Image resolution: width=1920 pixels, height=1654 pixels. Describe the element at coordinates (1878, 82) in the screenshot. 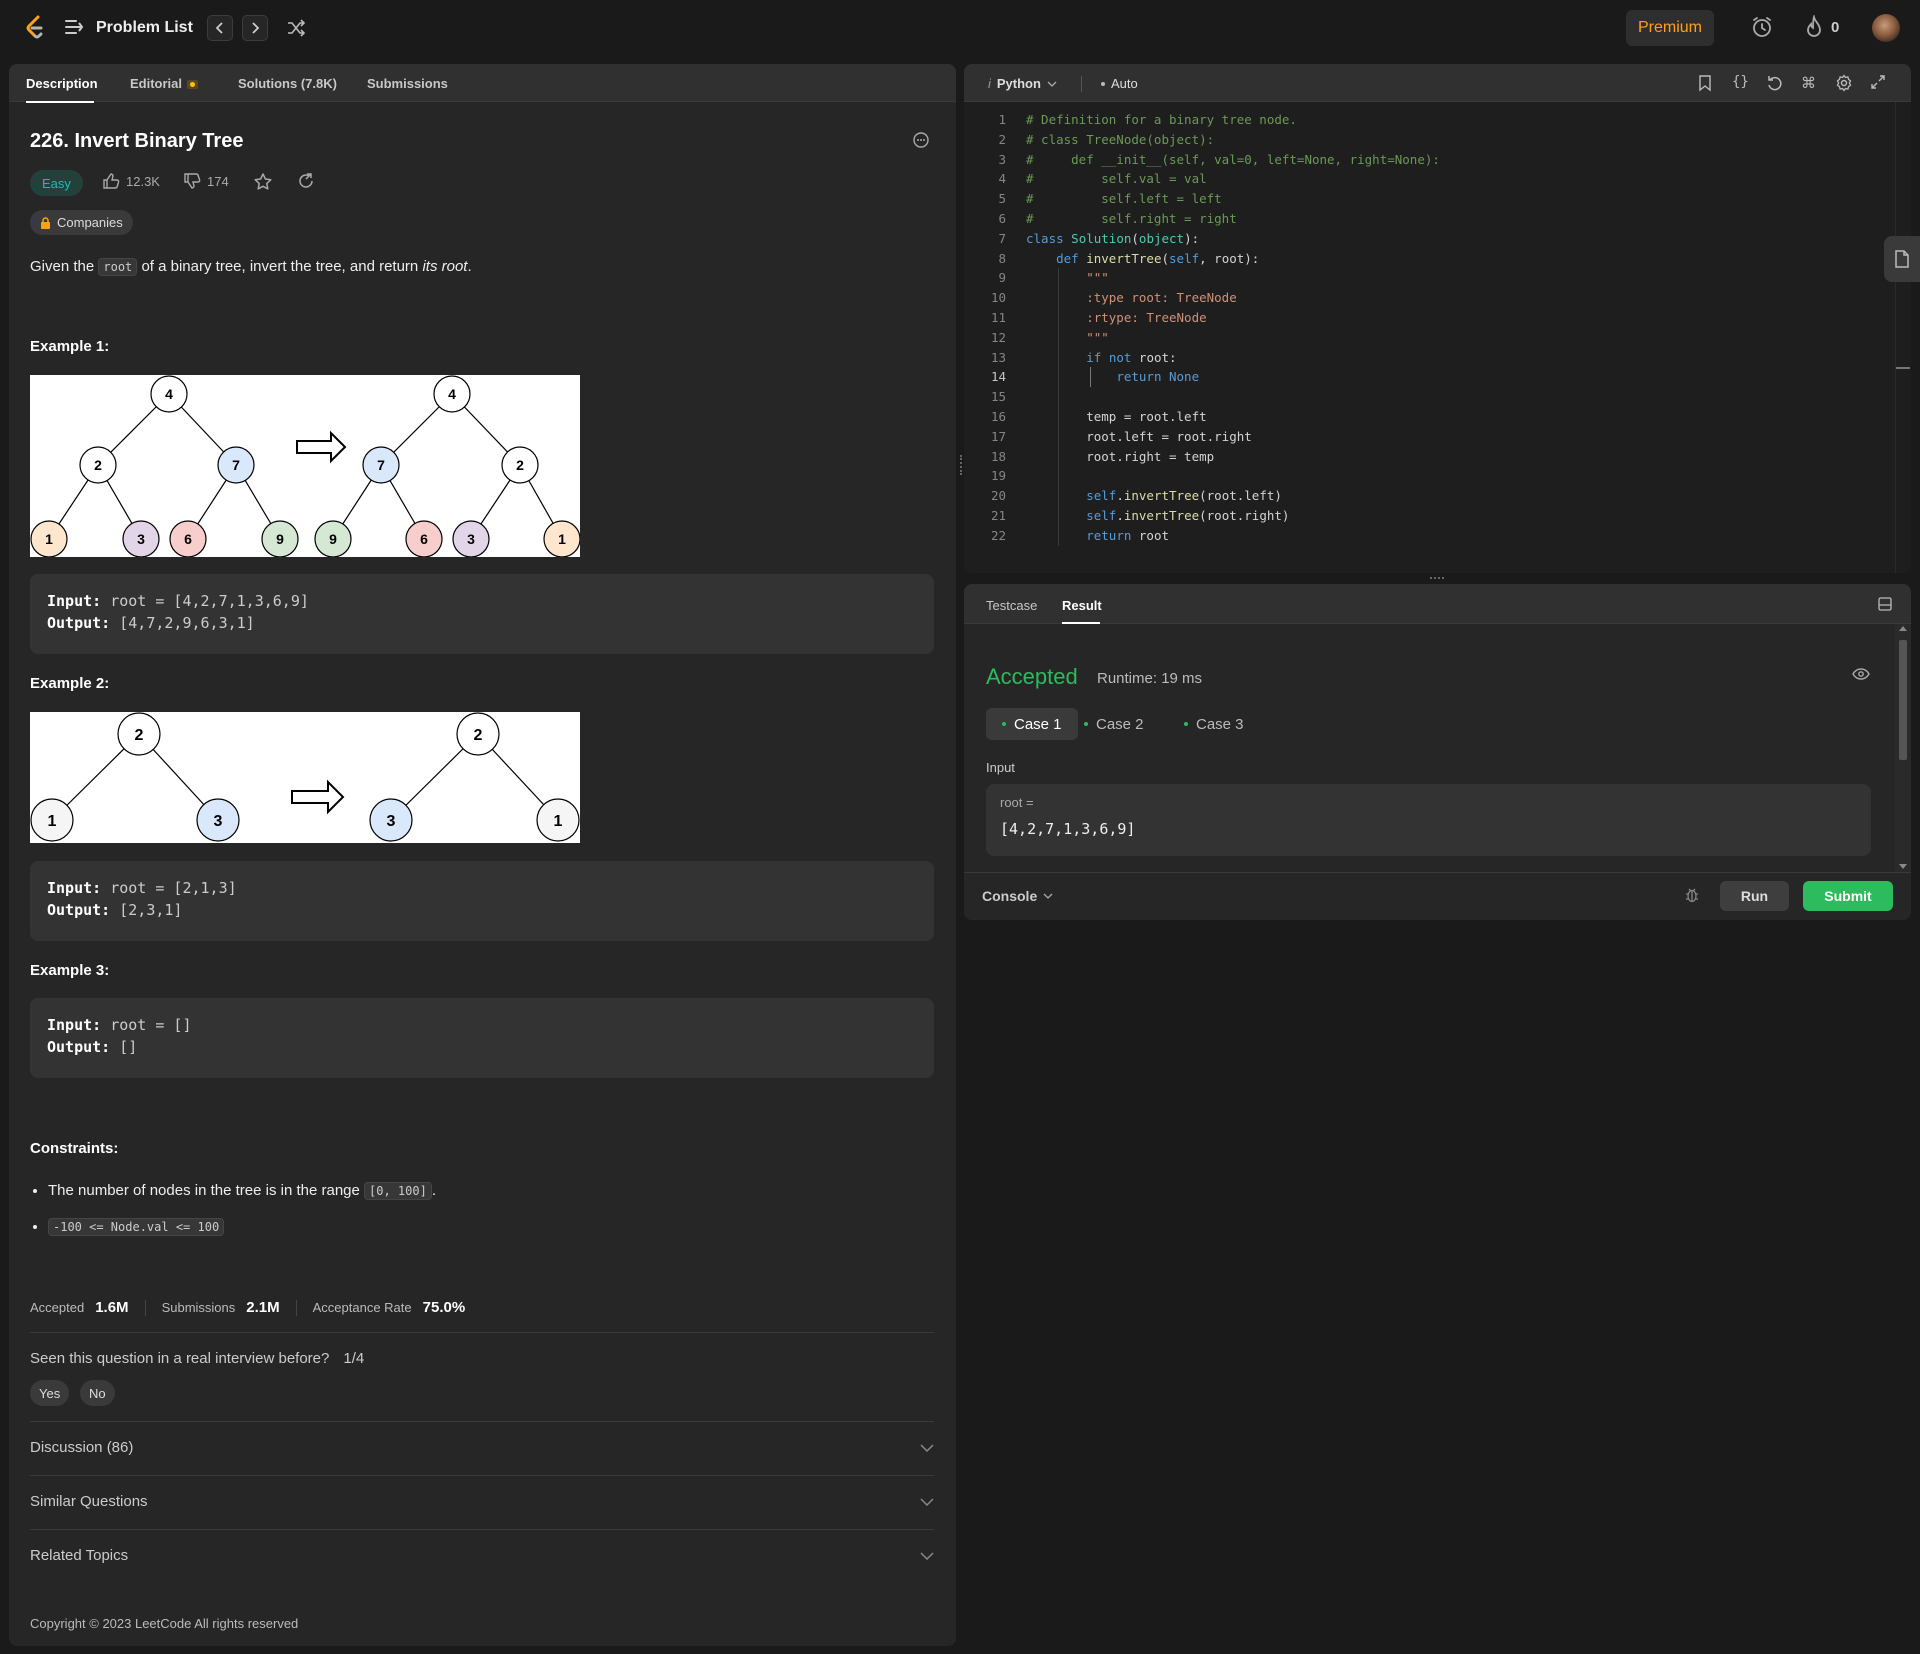

I see `fullscreen-icon` at that location.